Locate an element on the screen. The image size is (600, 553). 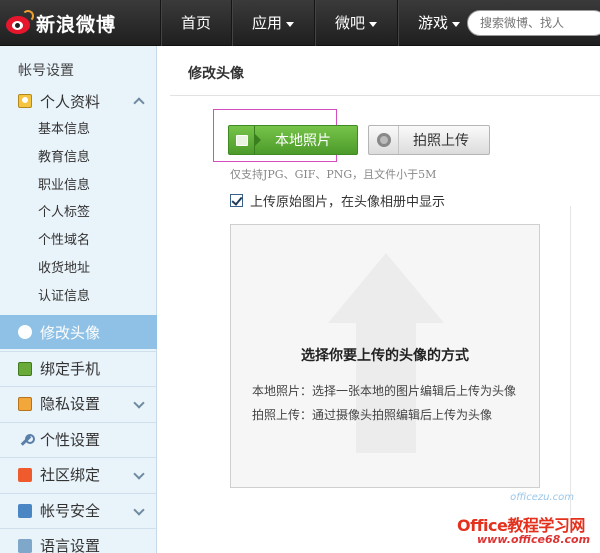
nav-weiba-label: 微吧 is located at coordinates (350, 23).